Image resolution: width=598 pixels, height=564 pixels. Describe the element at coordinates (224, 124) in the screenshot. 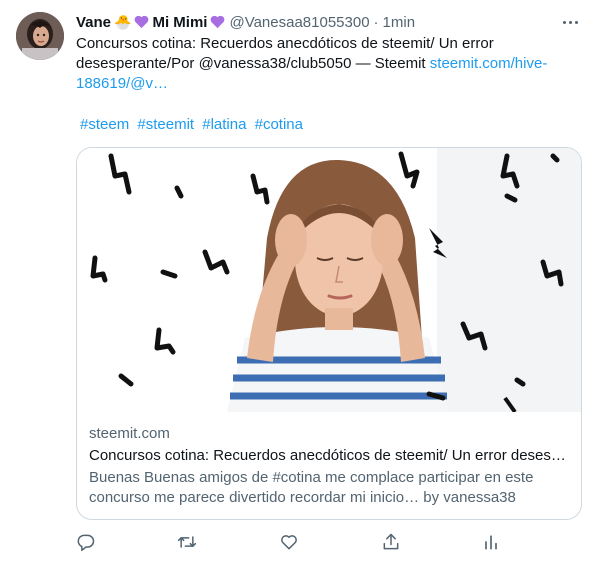

I see `hashtag-latina: #latina` at that location.